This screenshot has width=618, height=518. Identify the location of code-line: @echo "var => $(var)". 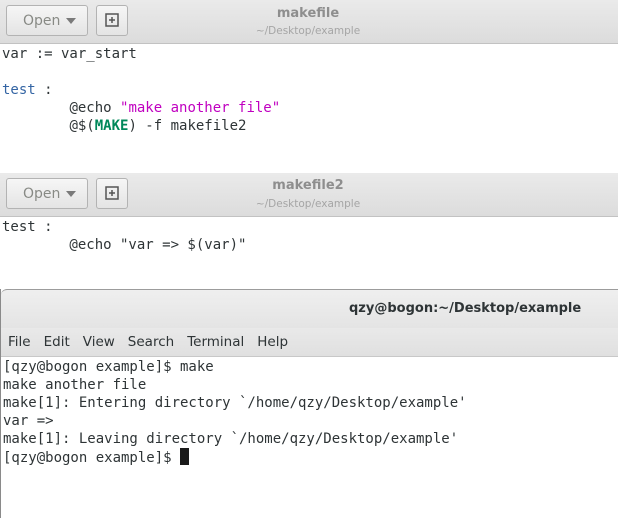
(124, 245).